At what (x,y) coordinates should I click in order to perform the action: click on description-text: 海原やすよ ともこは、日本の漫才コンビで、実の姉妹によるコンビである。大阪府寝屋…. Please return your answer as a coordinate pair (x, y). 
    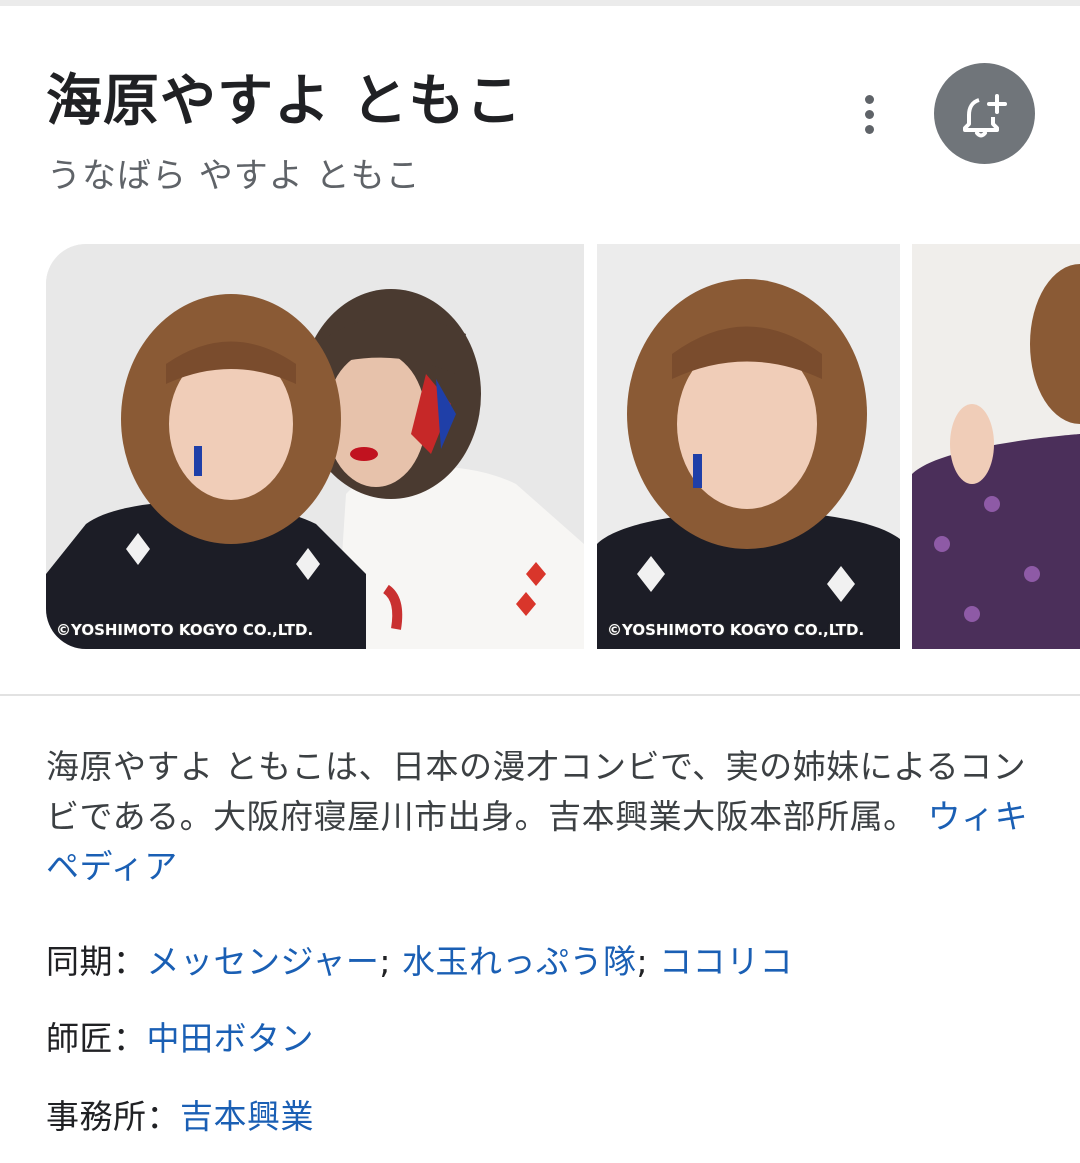
    Looking at the image, I should click on (536, 791).